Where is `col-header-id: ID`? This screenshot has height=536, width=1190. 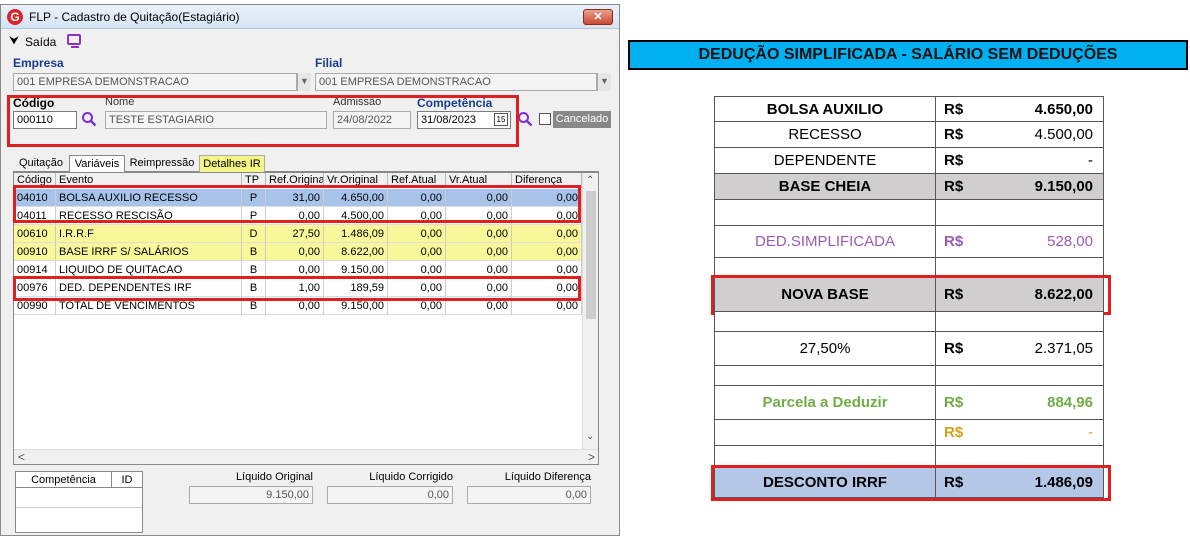
col-header-id: ID is located at coordinates (127, 480).